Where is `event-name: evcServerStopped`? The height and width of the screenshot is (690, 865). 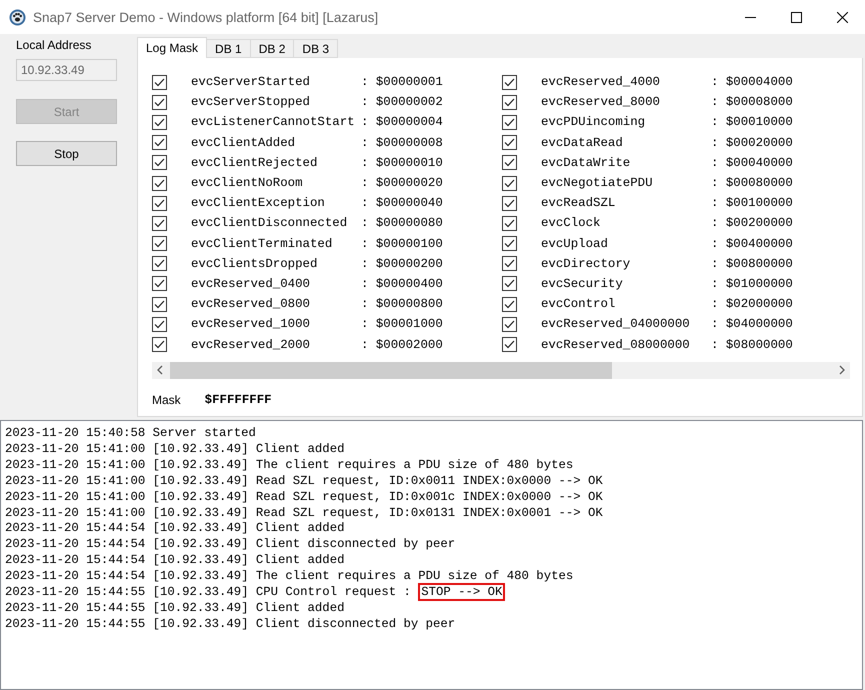 event-name: evcServerStopped is located at coordinates (251, 102).